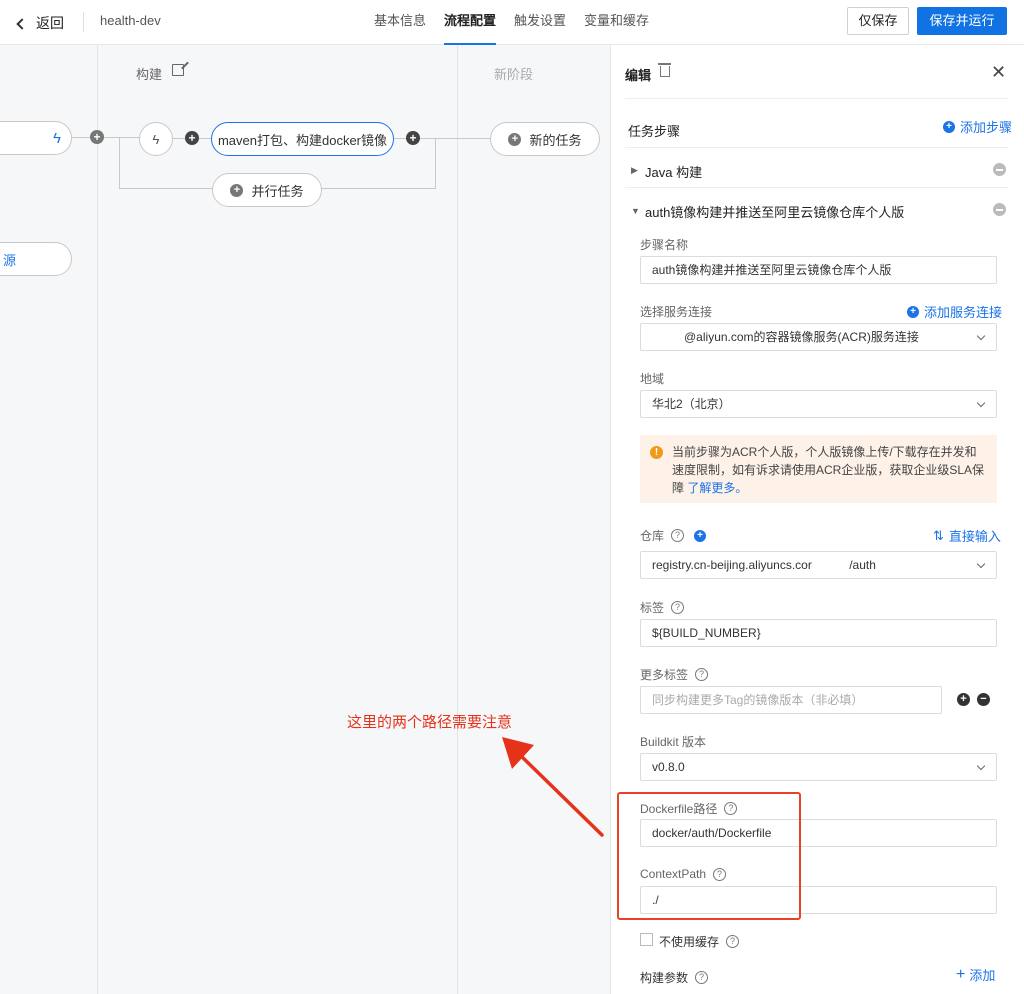 The width and height of the screenshot is (1024, 994). I want to click on tab-basic-info: 基本信息, so click(400, 22).